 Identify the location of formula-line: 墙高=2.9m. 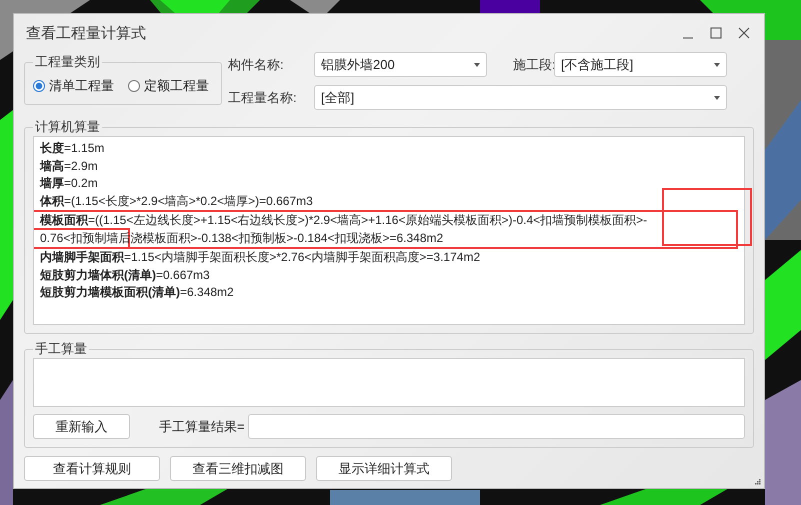
(69, 166).